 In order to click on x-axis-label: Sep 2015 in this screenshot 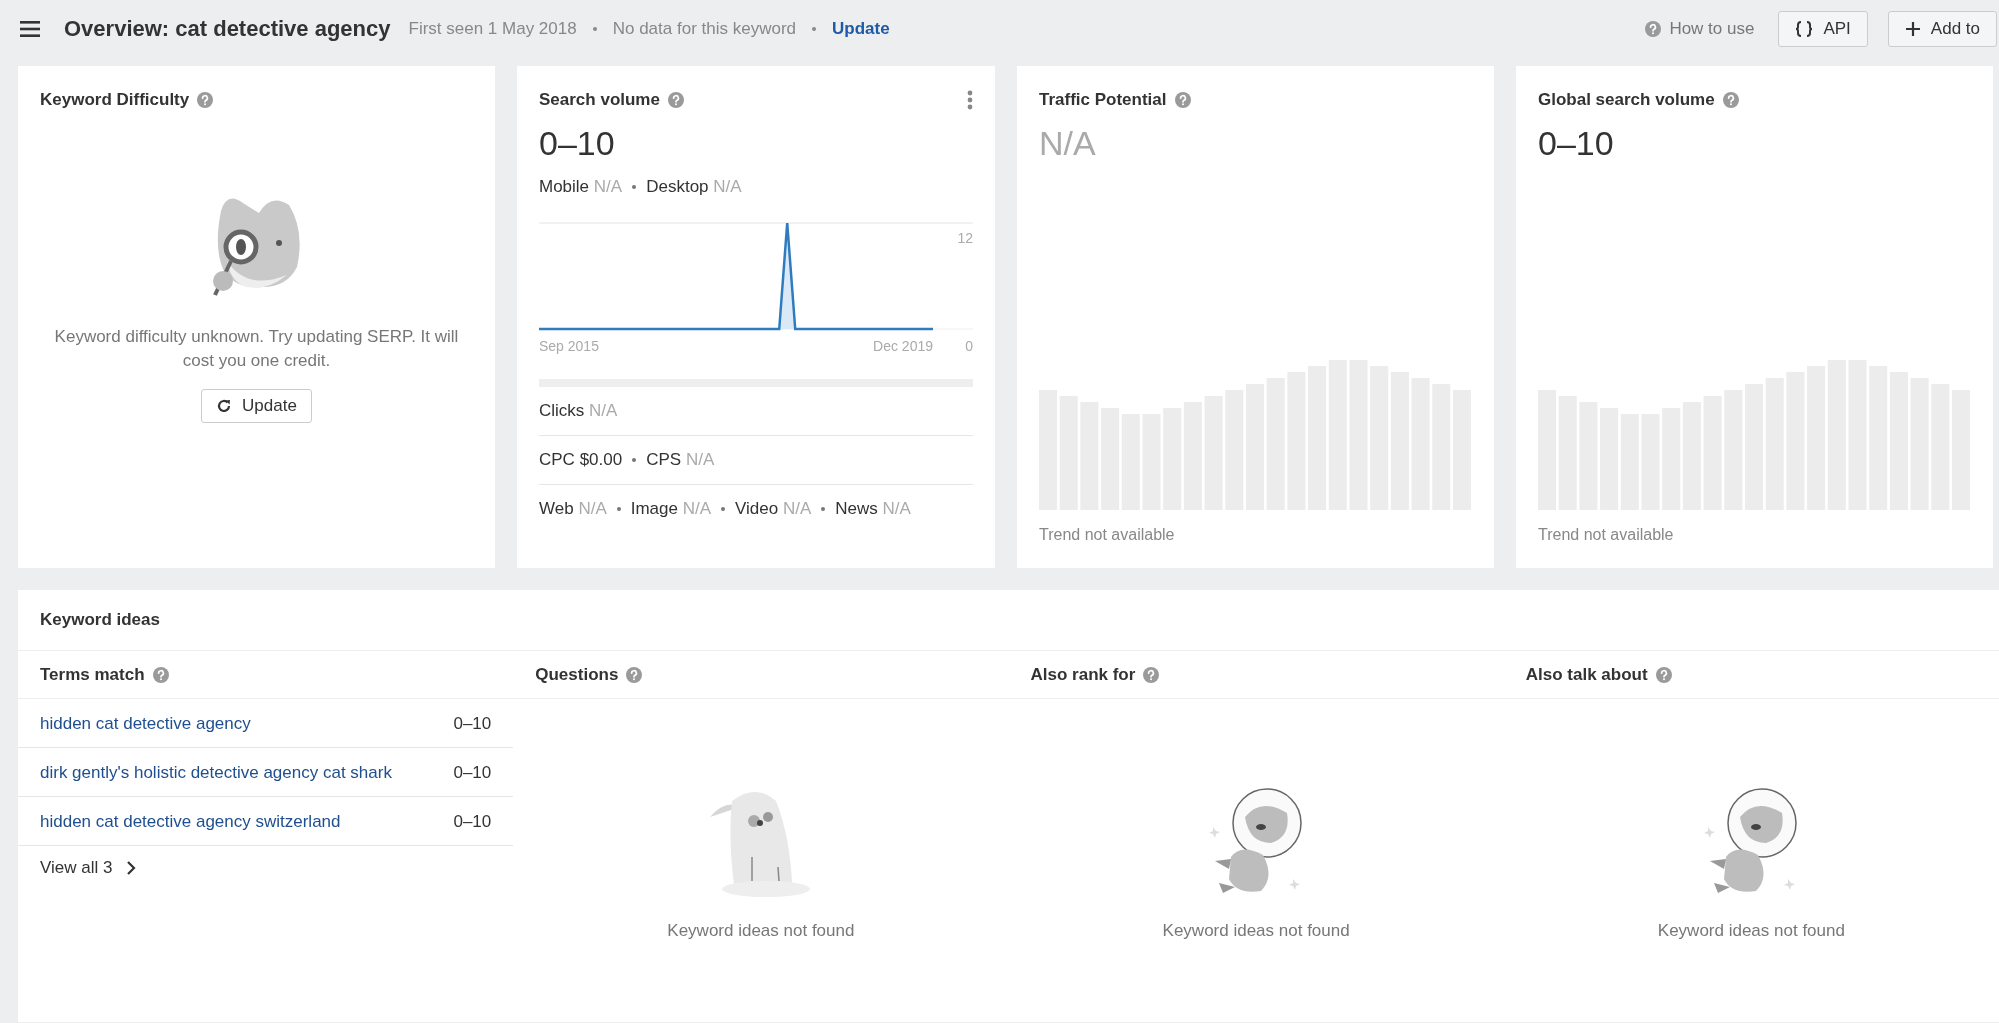, I will do `click(569, 346)`.